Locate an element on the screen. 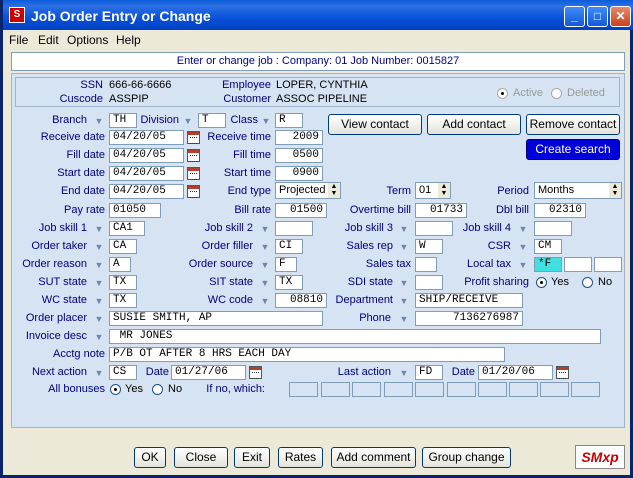 This screenshot has width=633, height=478. job-skill2-field is located at coordinates (294, 228).